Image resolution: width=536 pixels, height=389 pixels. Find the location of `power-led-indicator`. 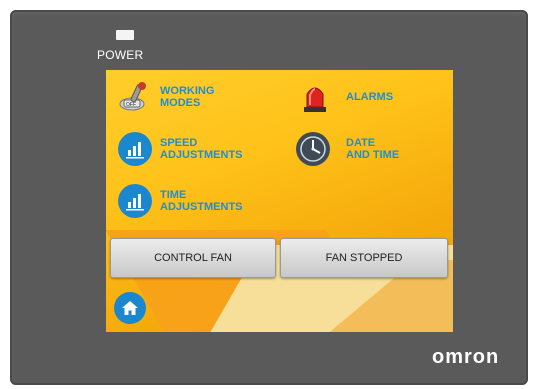

power-led-indicator is located at coordinates (125, 35).